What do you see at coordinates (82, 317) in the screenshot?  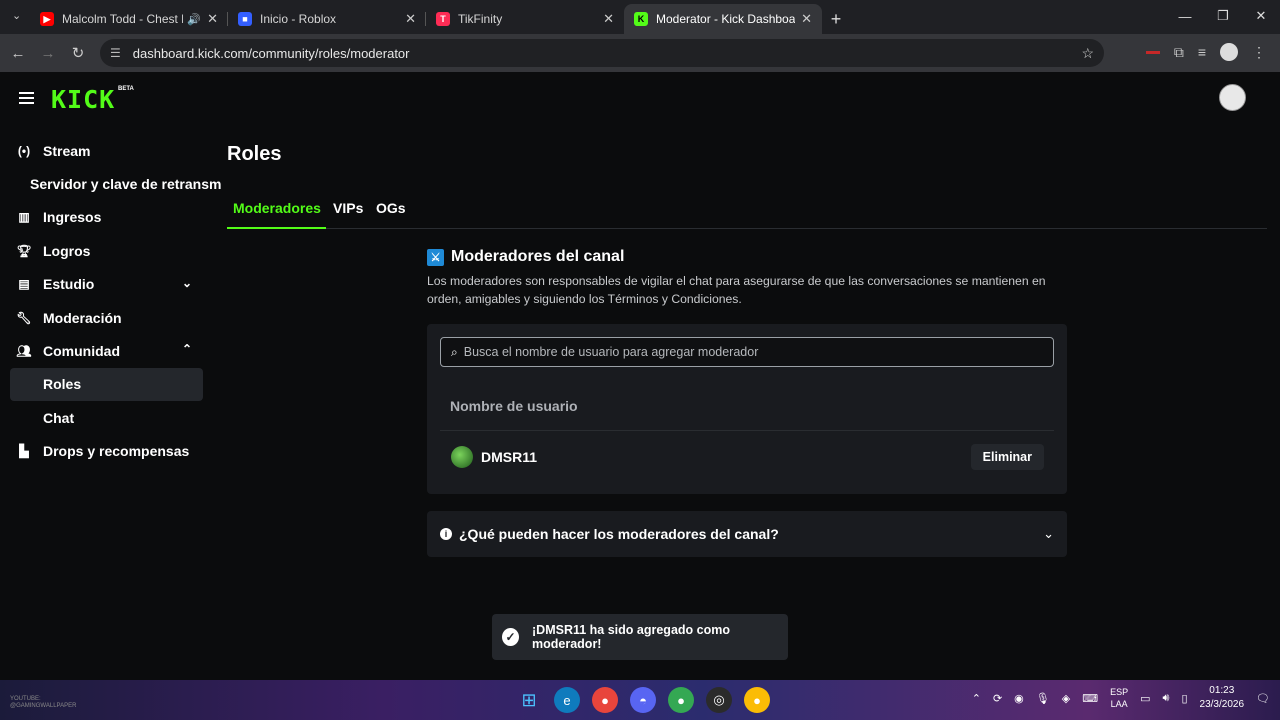 I see `sidebar-item-label: Moderación` at bounding box center [82, 317].